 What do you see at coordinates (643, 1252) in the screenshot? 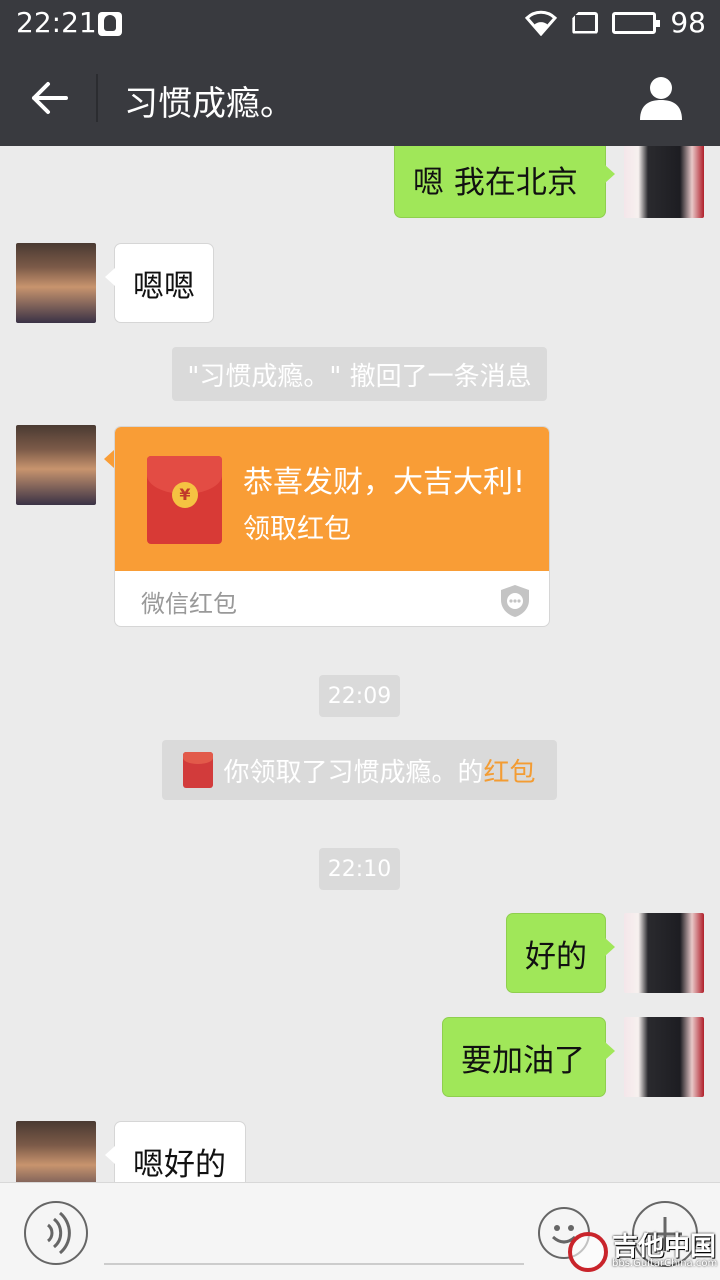
I see `watermark: 吉他中国 bbs.GuitarChina.com` at bounding box center [643, 1252].